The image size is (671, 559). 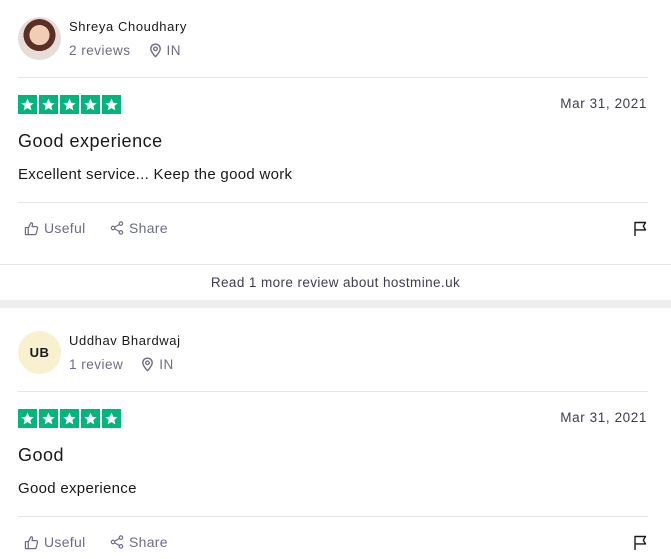 I want to click on review-title: Good experience, so click(x=90, y=141).